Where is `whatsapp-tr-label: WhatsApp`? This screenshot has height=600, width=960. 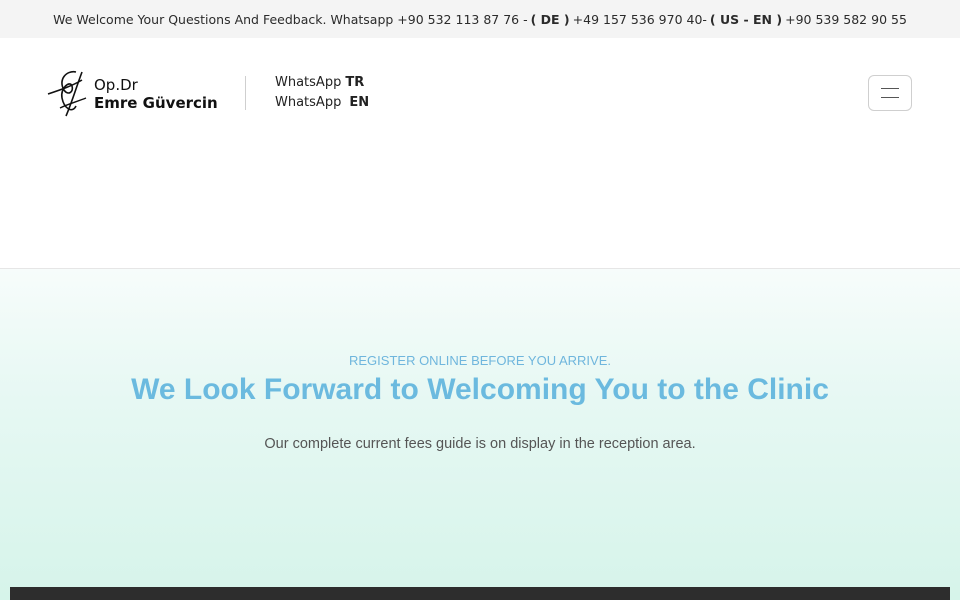 whatsapp-tr-label: WhatsApp is located at coordinates (308, 82).